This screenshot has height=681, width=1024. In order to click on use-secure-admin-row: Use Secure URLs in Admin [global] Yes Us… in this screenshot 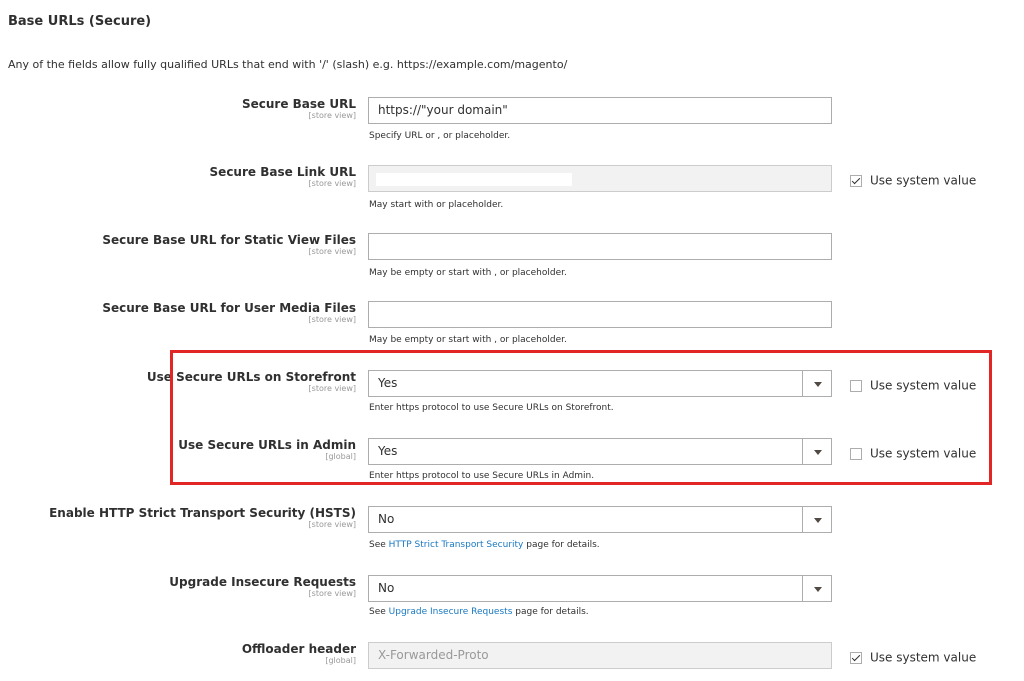, I will do `click(512, 468)`.